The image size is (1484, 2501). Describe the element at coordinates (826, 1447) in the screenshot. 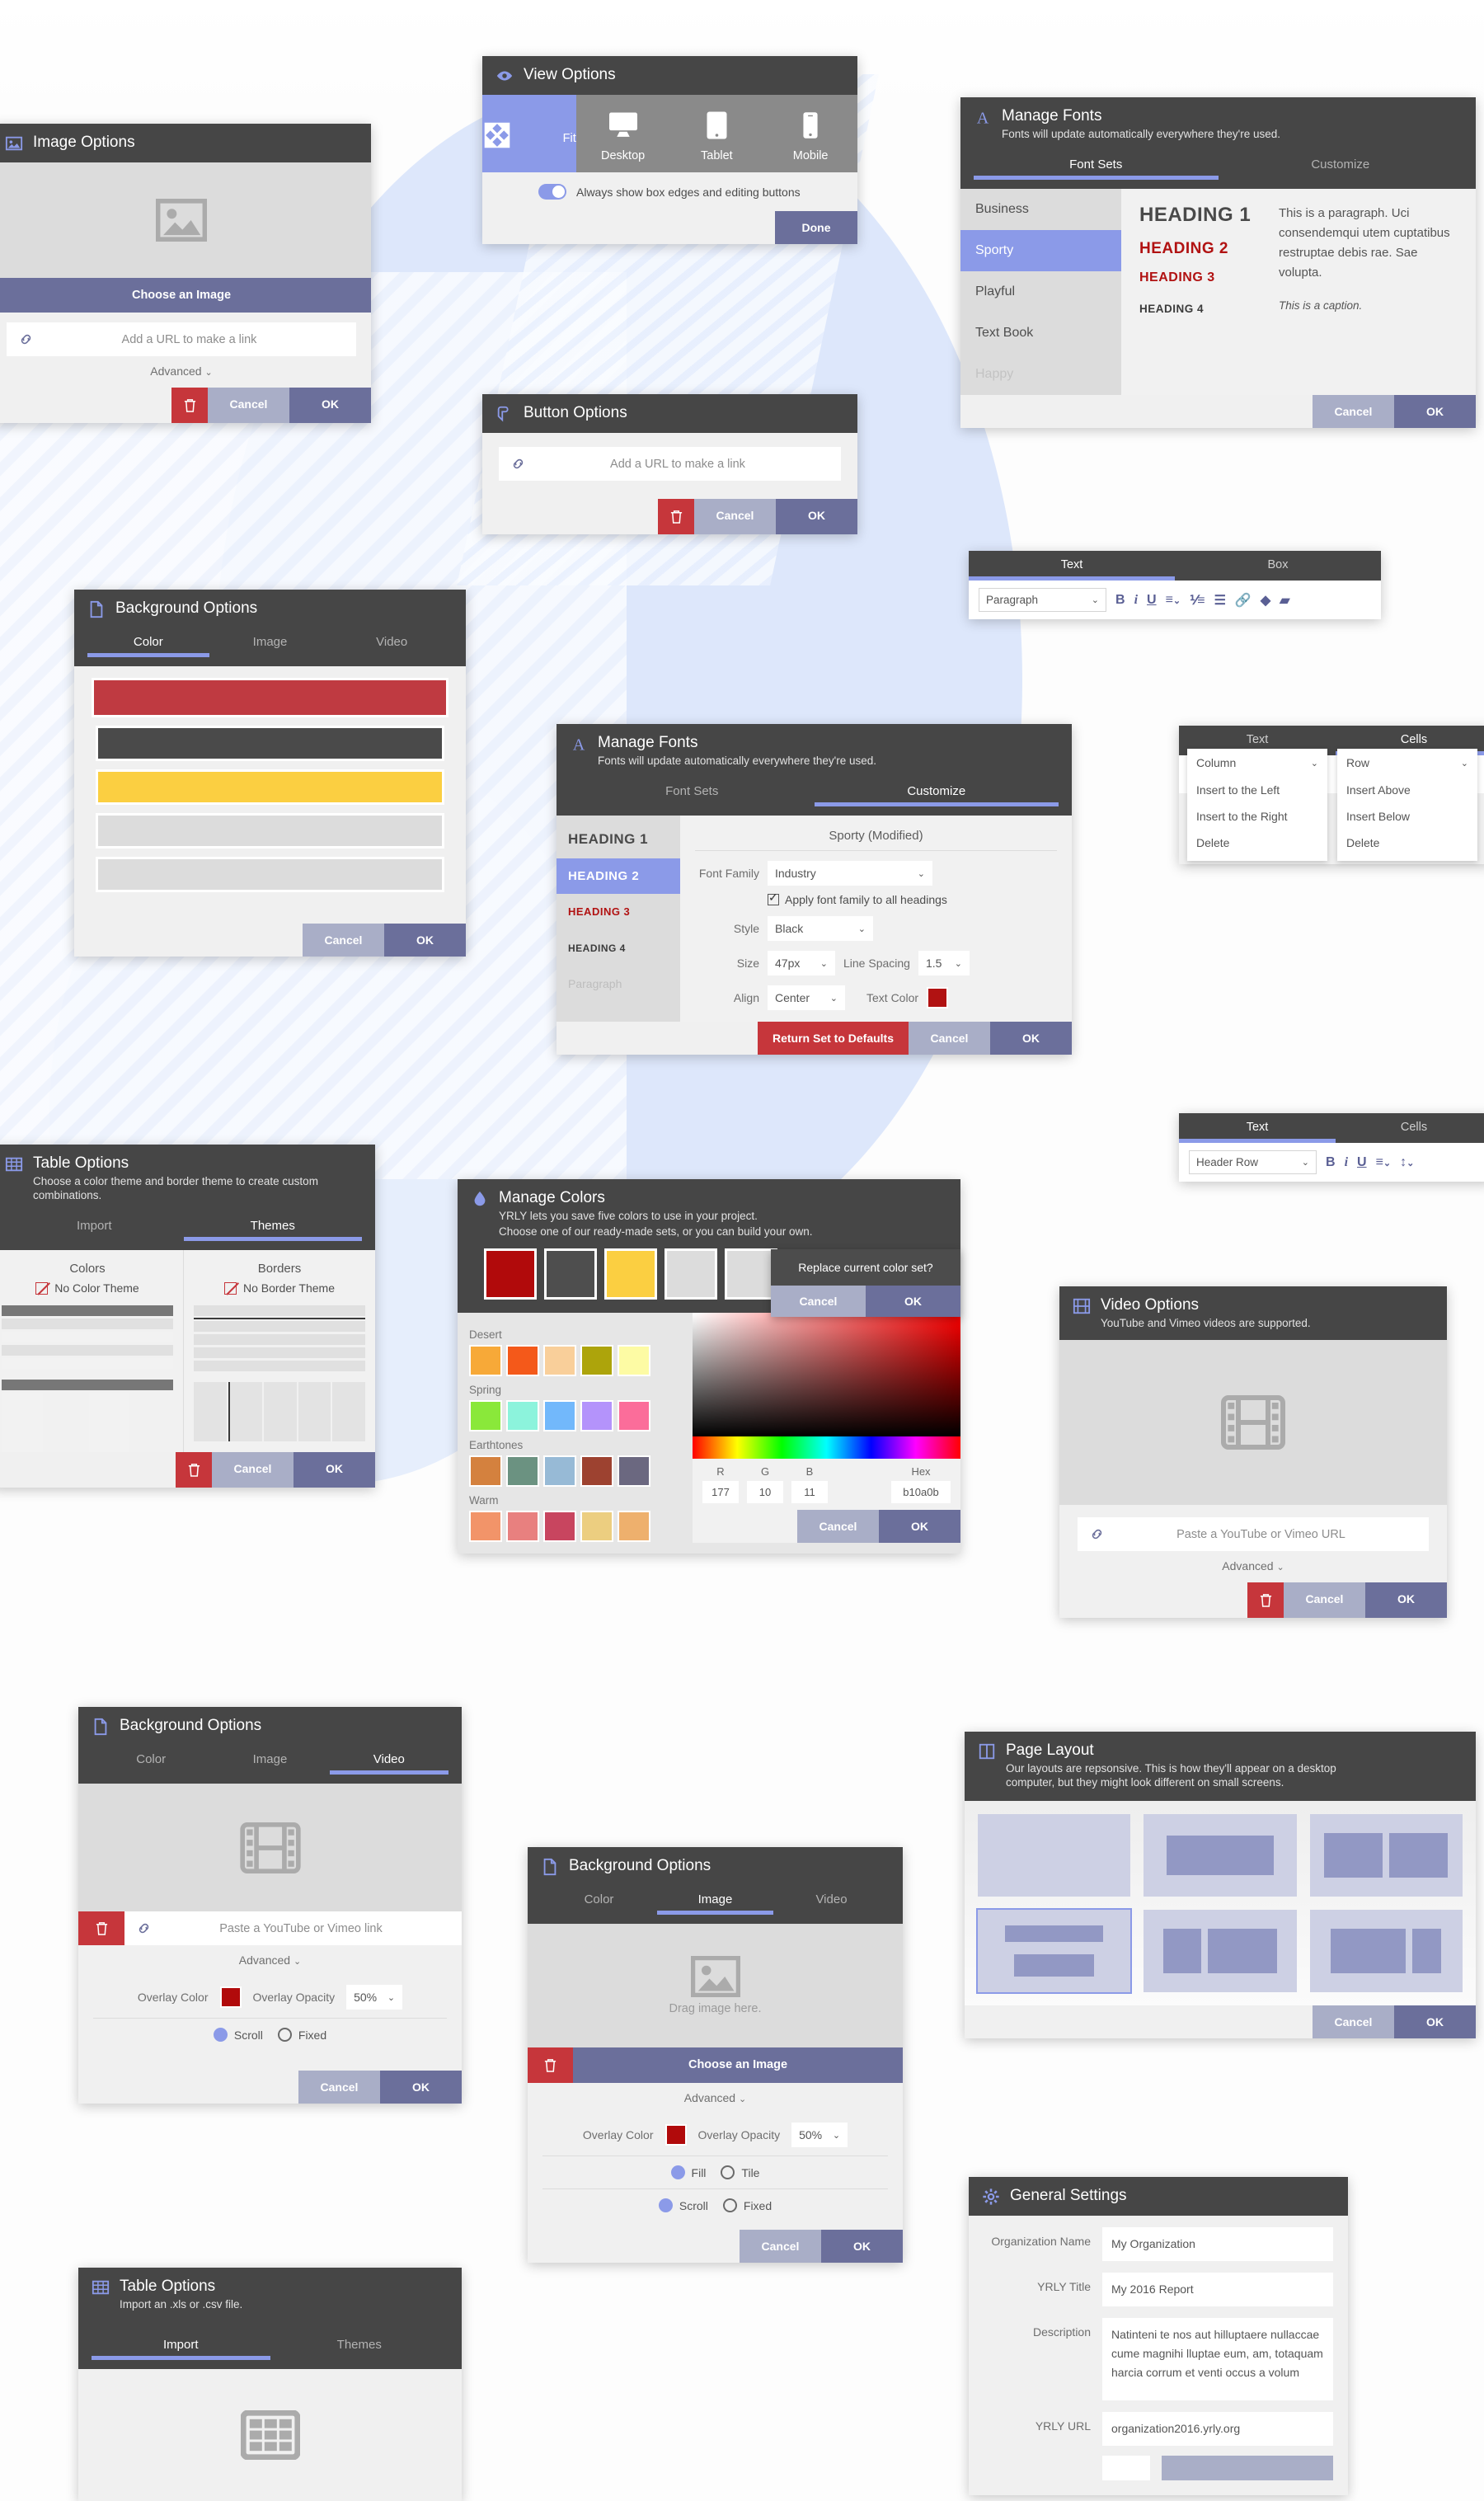

I see `hue-slider` at that location.